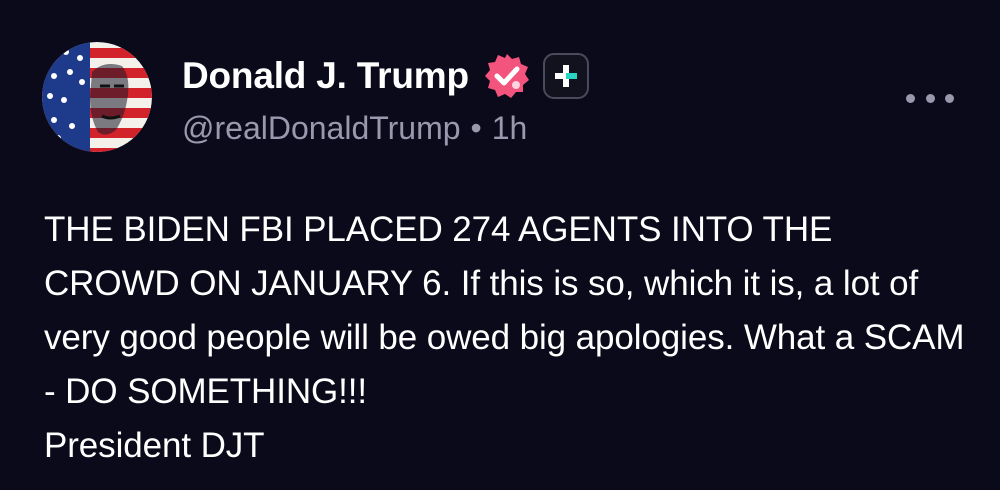 The height and width of the screenshot is (490, 1000). What do you see at coordinates (510, 128) in the screenshot?
I see `post-timestamp: 1h` at bounding box center [510, 128].